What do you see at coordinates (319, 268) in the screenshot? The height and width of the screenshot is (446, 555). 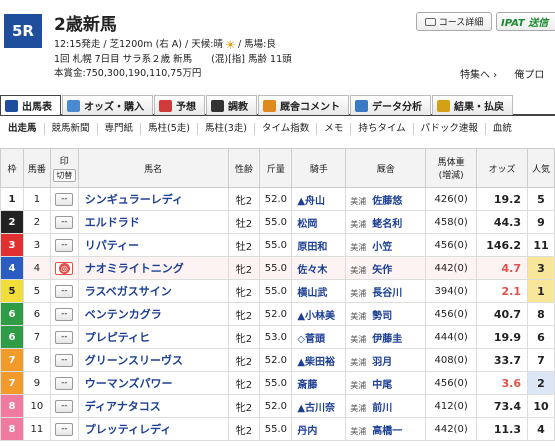 I see `jockey-link: 佐々木` at bounding box center [319, 268].